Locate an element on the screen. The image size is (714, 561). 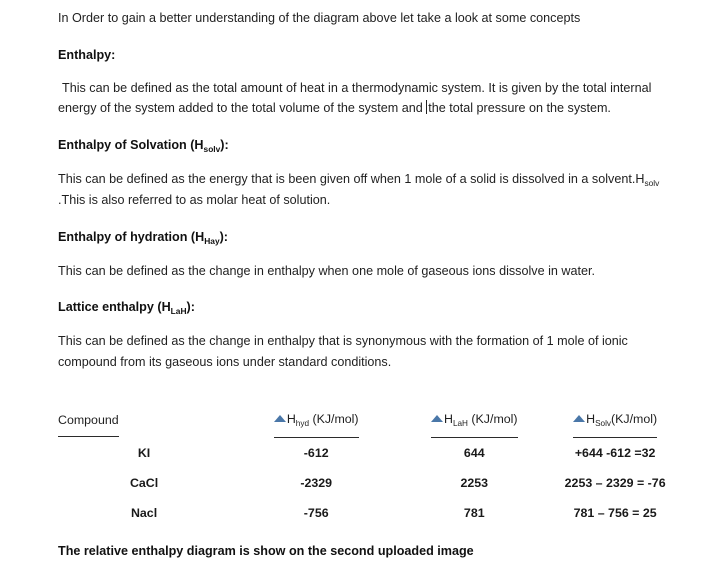
column-header-lah-label: HLaH (KJ/mol) is located at coordinates (474, 421).